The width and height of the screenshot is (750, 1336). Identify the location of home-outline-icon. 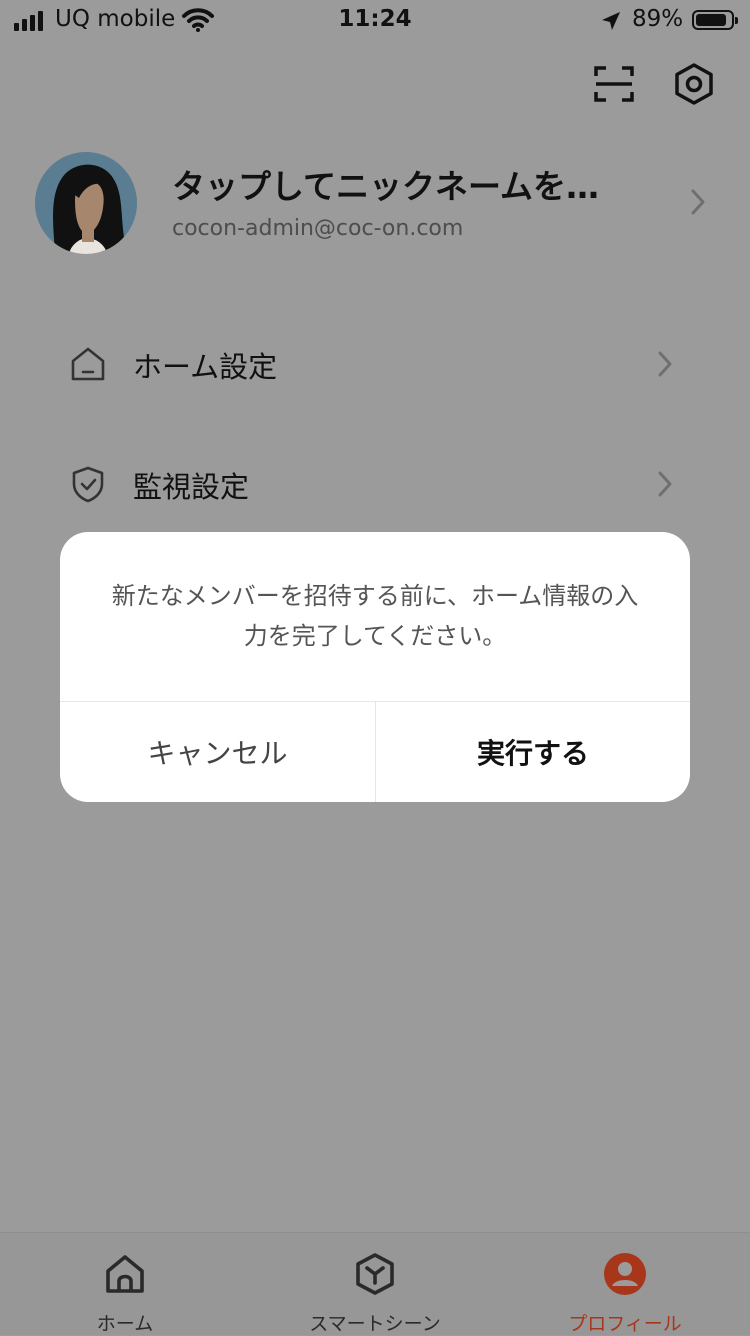
(88, 364).